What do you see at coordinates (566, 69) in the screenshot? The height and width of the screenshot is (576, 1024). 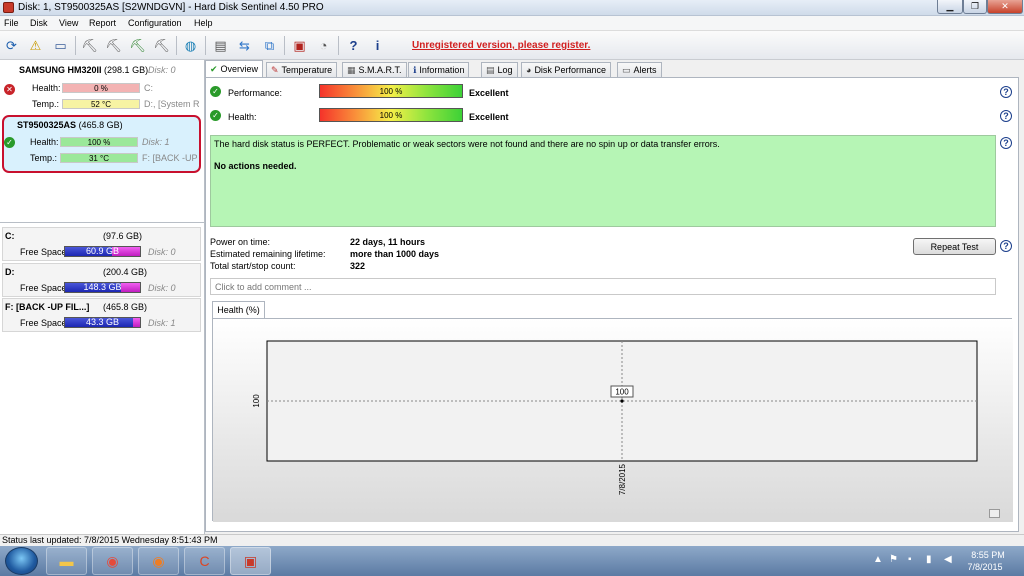 I see `tab-disk-performance: ◕ Disk Performance` at bounding box center [566, 69].